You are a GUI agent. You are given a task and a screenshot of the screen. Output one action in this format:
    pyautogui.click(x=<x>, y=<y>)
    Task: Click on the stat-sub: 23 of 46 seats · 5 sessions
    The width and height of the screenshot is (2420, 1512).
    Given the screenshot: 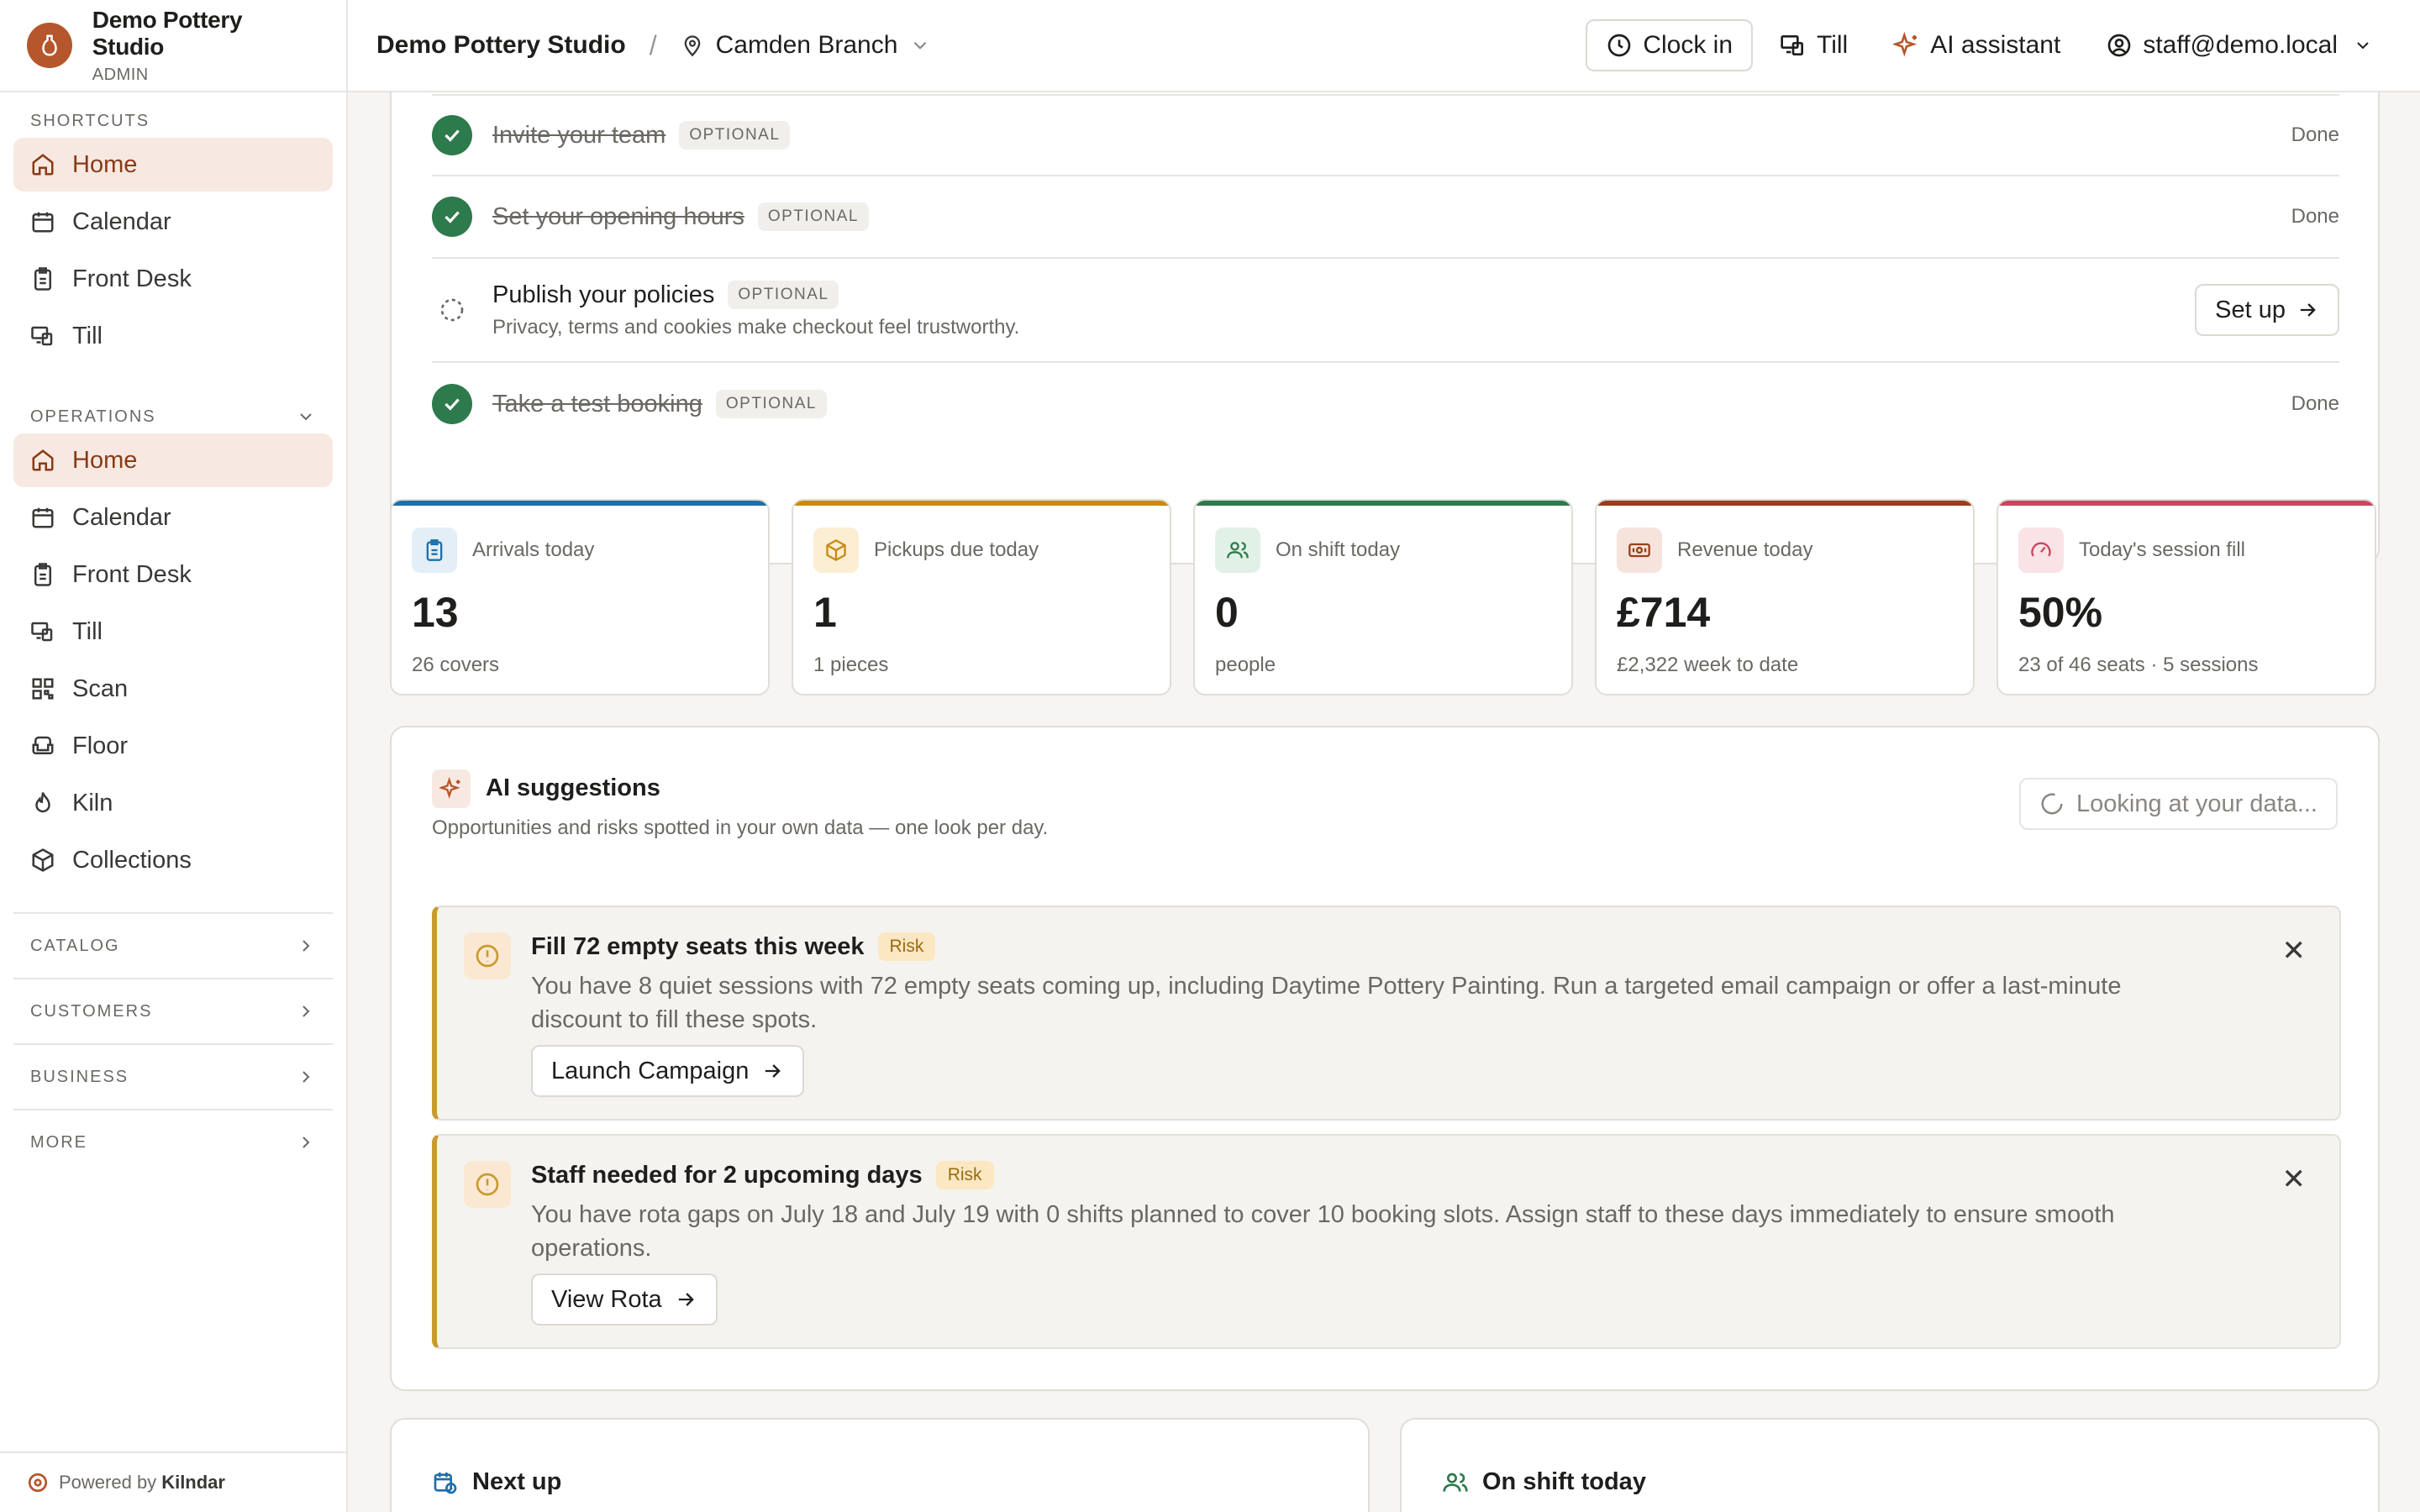 What is the action you would take?
    pyautogui.click(x=2139, y=665)
    